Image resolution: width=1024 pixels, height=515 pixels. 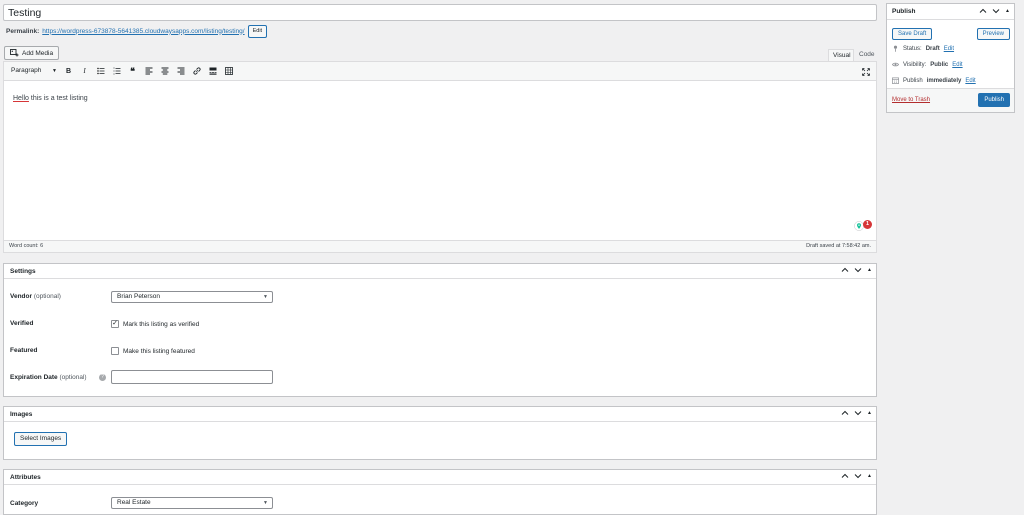 I want to click on grammarly-widget: 1, so click(x=863, y=225).